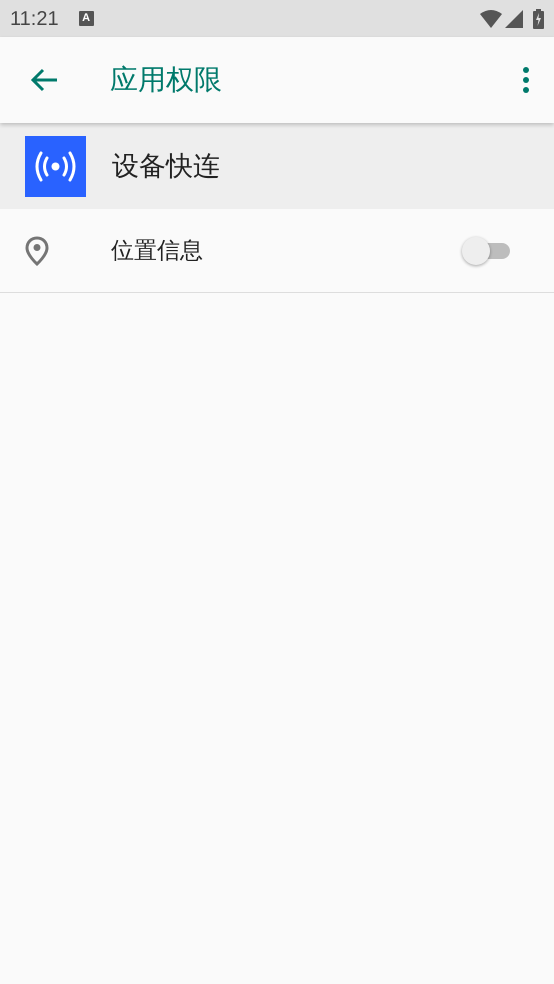  Describe the element at coordinates (55, 166) in the screenshot. I see `app-icon` at that location.